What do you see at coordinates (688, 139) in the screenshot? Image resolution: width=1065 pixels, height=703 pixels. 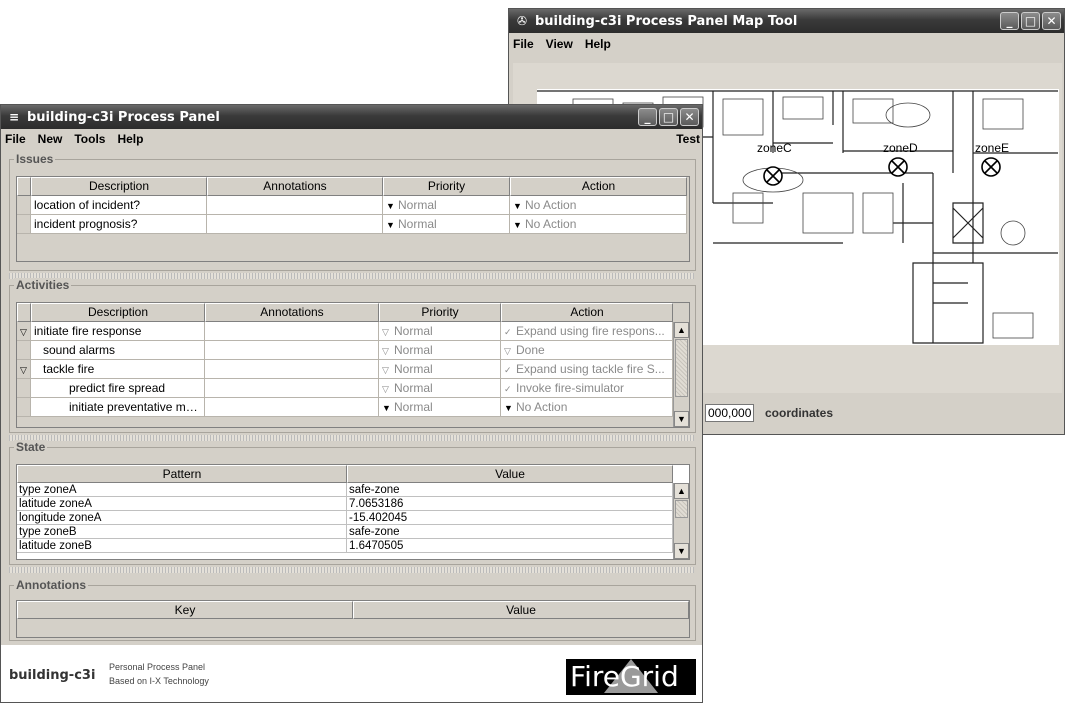 I see `menu-test: Test` at bounding box center [688, 139].